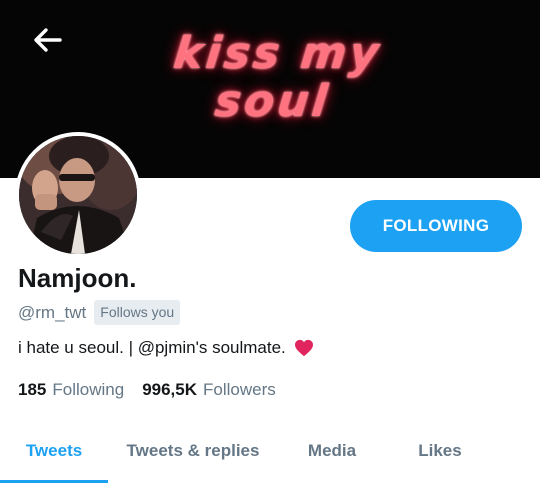  Describe the element at coordinates (52, 312) in the screenshot. I see `user-handle: @rm_twt` at that location.